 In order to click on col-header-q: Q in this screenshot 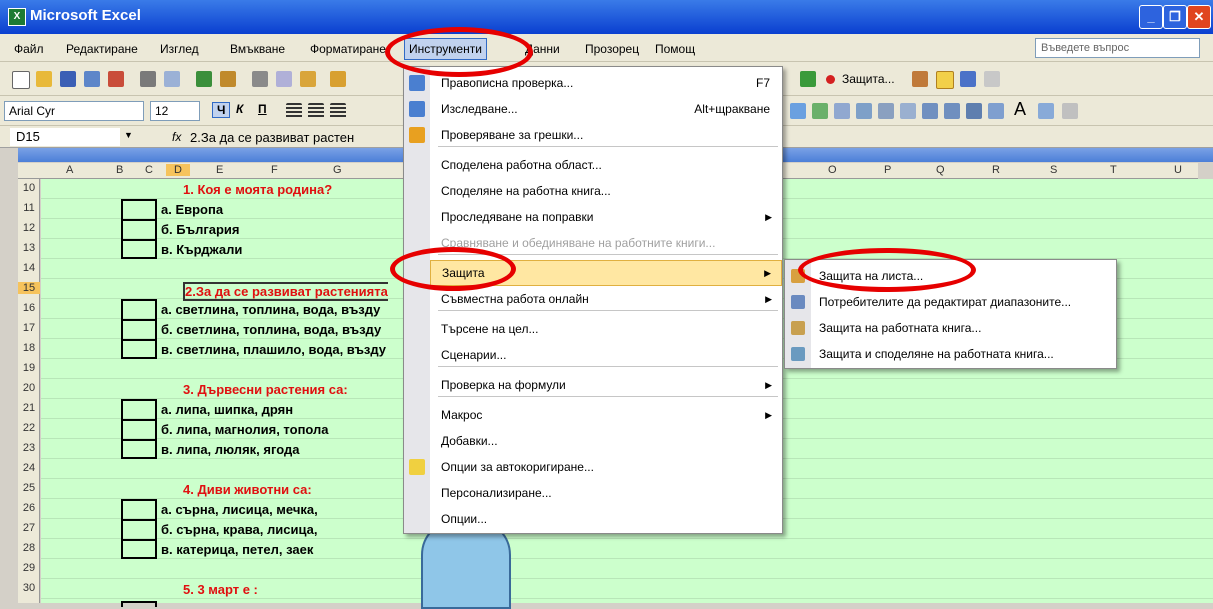, I will do `click(940, 170)`.